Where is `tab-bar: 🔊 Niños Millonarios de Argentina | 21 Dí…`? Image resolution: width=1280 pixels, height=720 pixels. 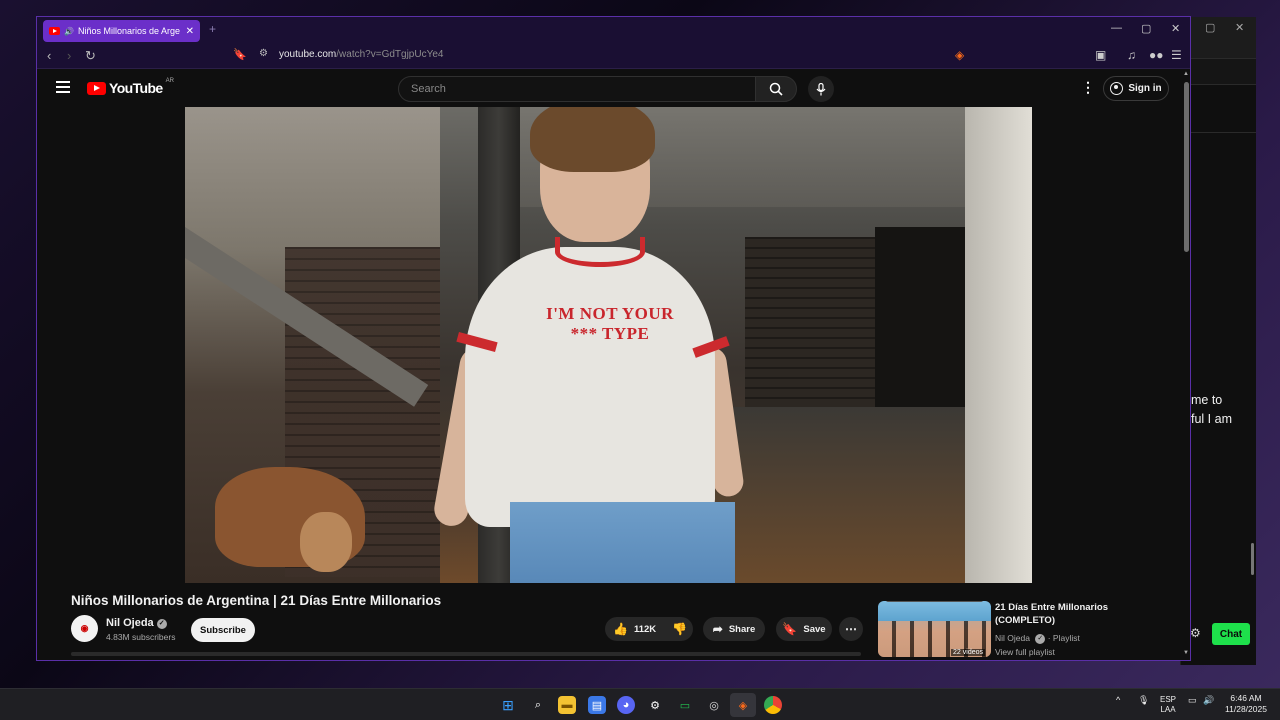 tab-bar: 🔊 Niños Millonarios de Argentina | 21 Dí… is located at coordinates (613, 30).